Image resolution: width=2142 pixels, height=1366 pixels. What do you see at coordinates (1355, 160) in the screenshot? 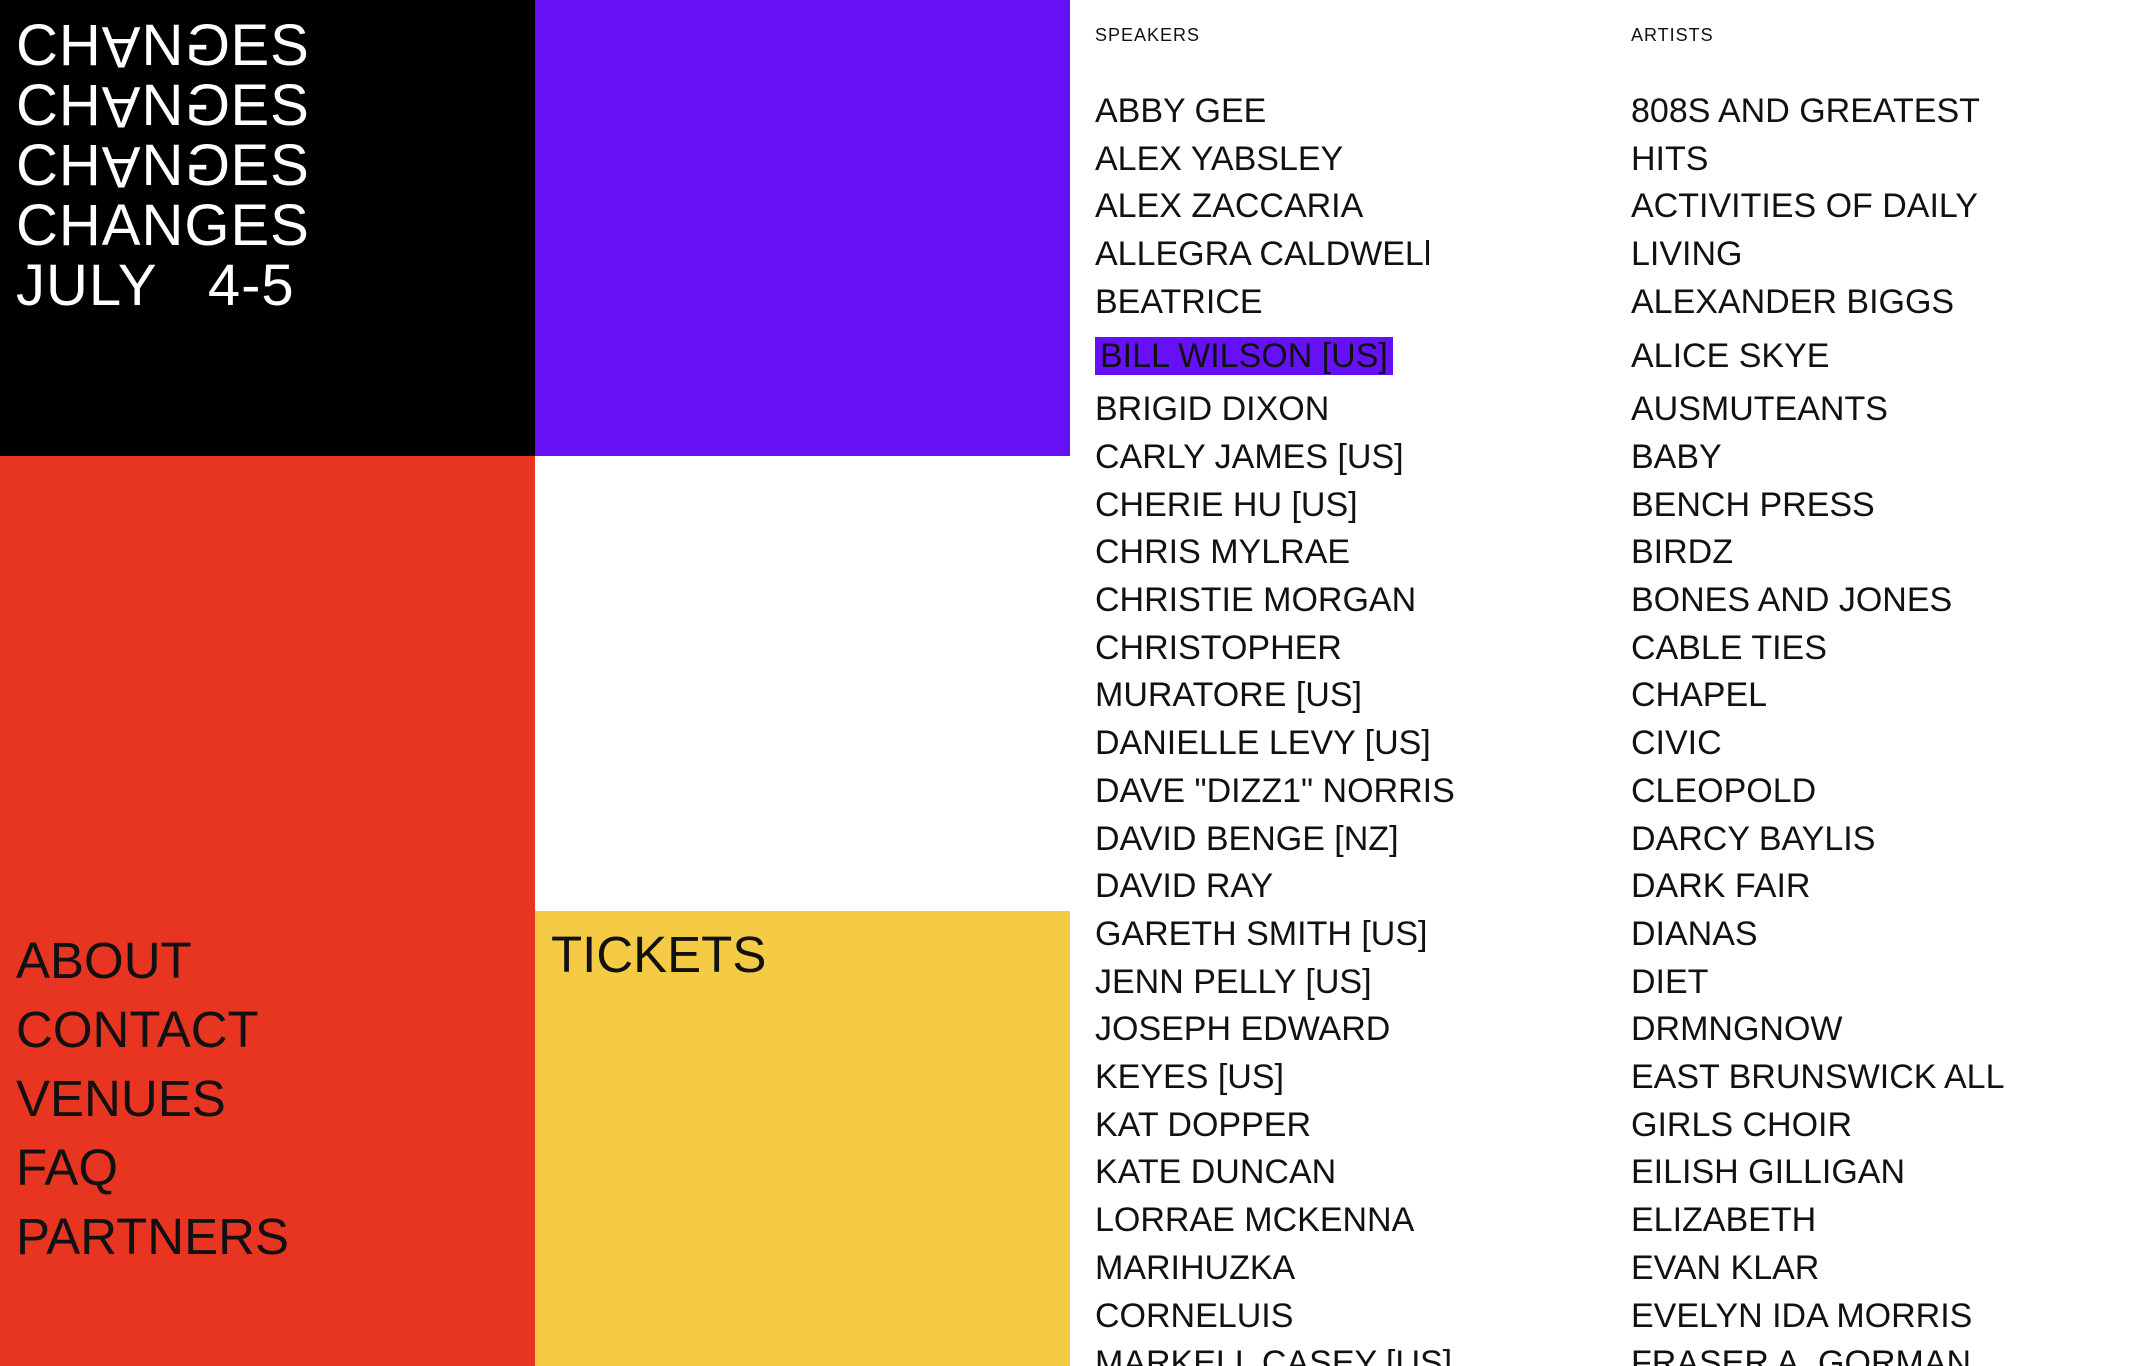
I see `list-item: ALEX YABSLEY` at bounding box center [1355, 160].